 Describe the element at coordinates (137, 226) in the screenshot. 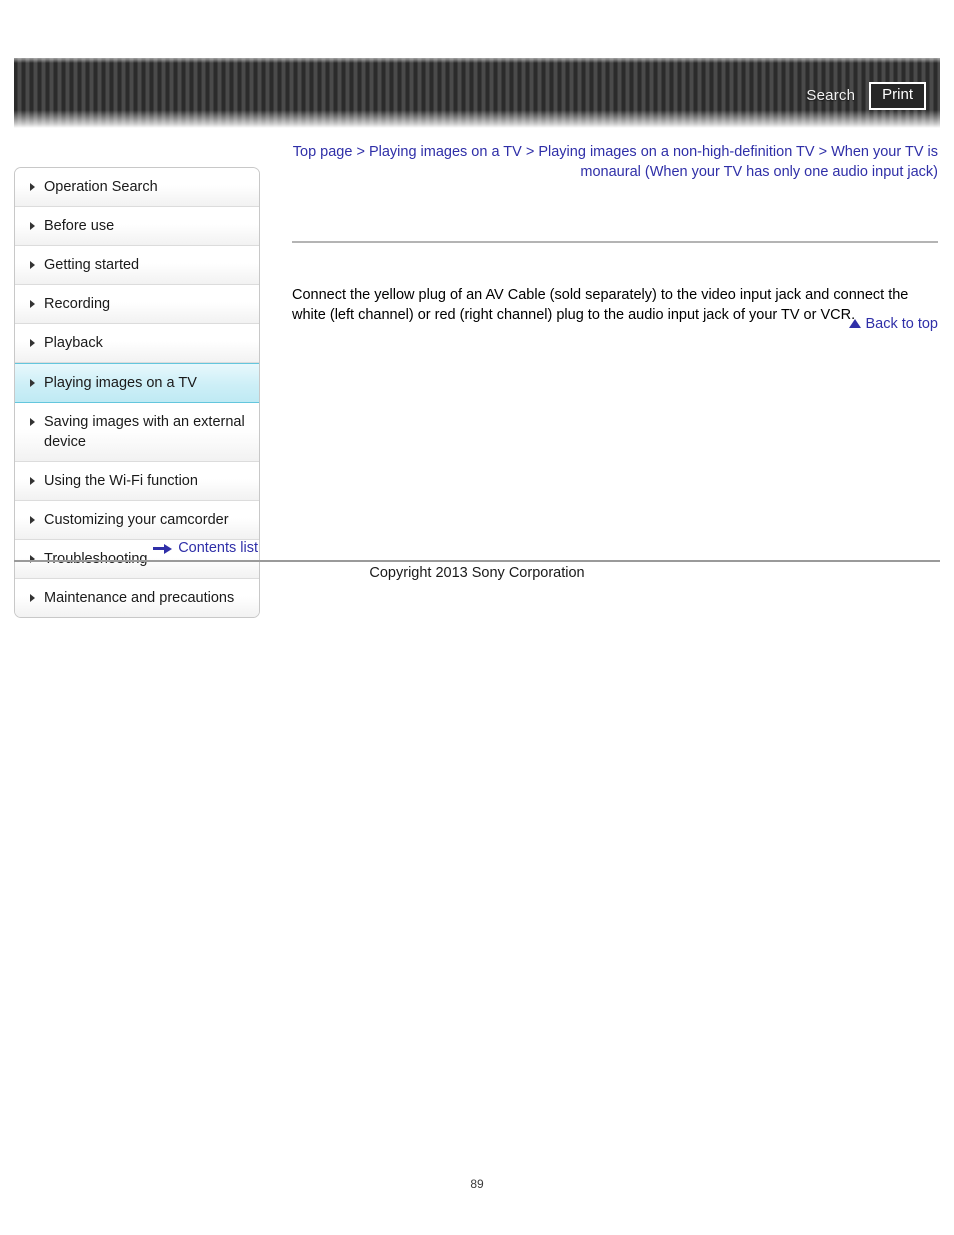

I see `sidebar-item-before-use: Before use` at that location.